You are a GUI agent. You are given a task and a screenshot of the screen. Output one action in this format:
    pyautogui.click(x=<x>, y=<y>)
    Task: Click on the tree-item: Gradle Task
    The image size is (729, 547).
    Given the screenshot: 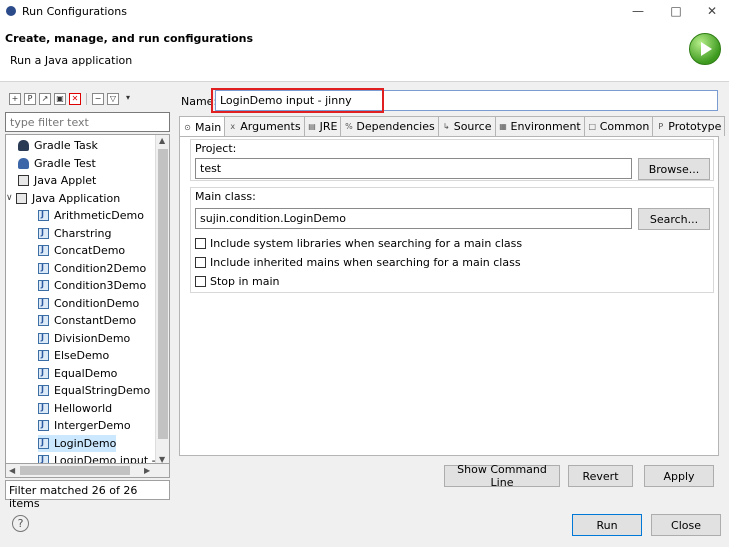 What is the action you would take?
    pyautogui.click(x=58, y=145)
    